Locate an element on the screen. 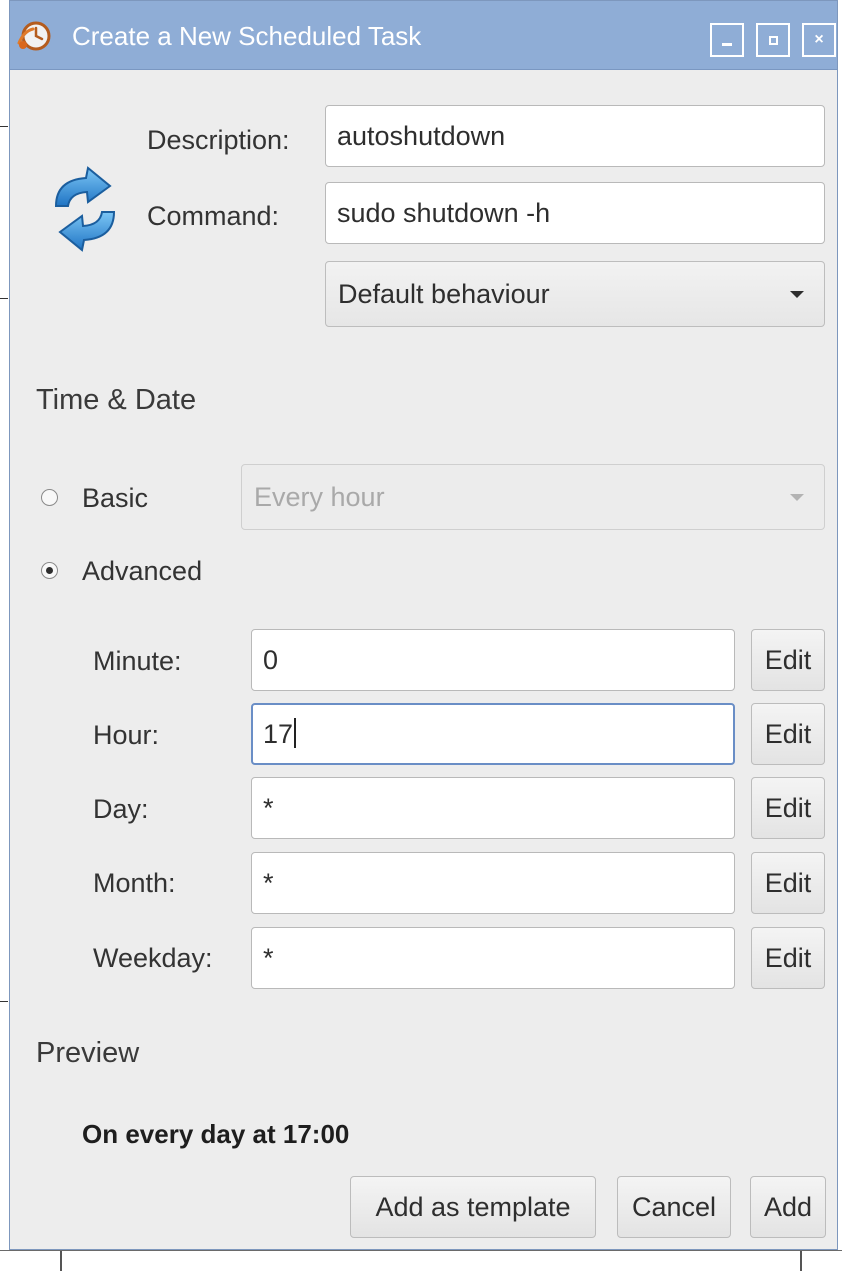  refresh-arrows-icon is located at coordinates (85, 209).